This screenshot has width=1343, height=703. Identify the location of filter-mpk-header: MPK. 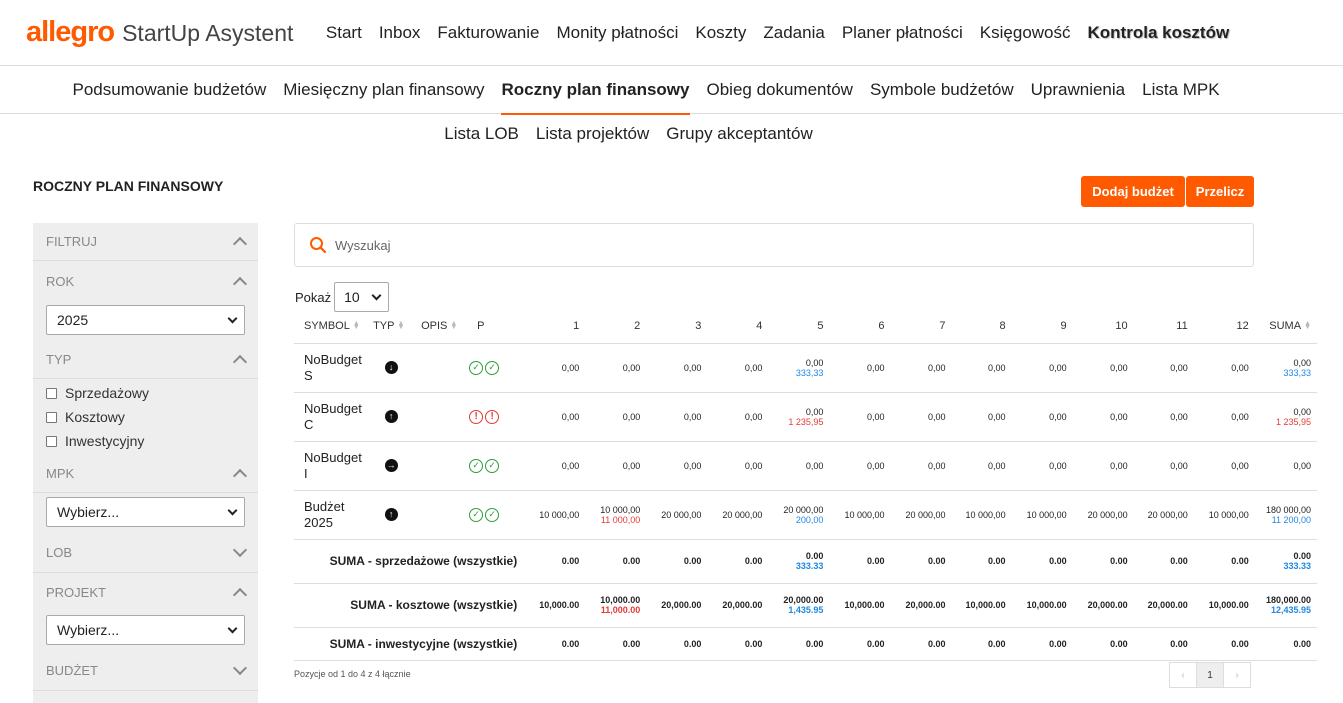
(145, 474).